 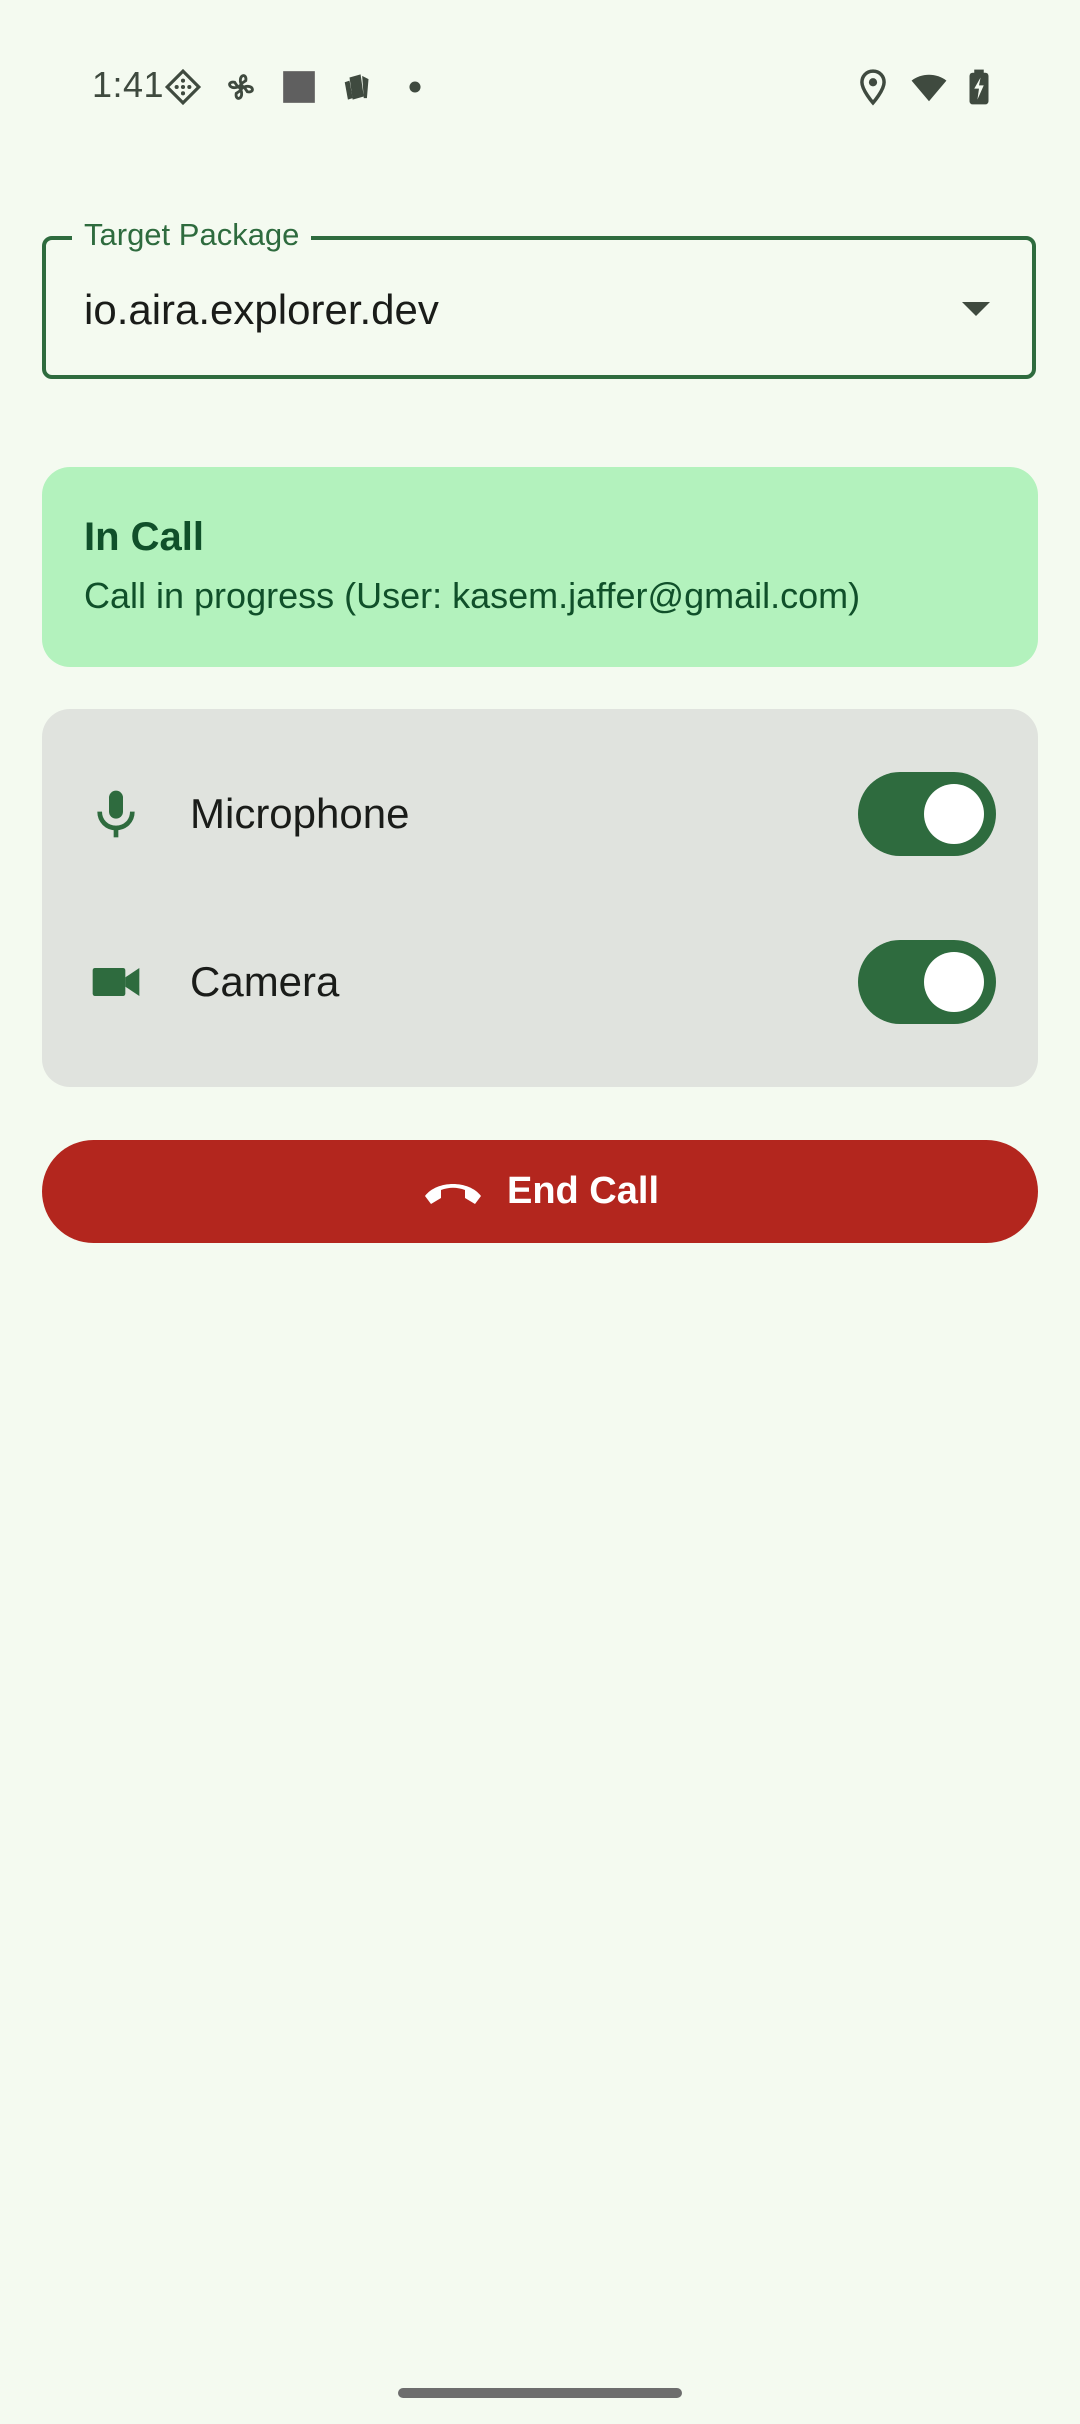 I want to click on dropdown-arrow-icon, so click(x=976, y=309).